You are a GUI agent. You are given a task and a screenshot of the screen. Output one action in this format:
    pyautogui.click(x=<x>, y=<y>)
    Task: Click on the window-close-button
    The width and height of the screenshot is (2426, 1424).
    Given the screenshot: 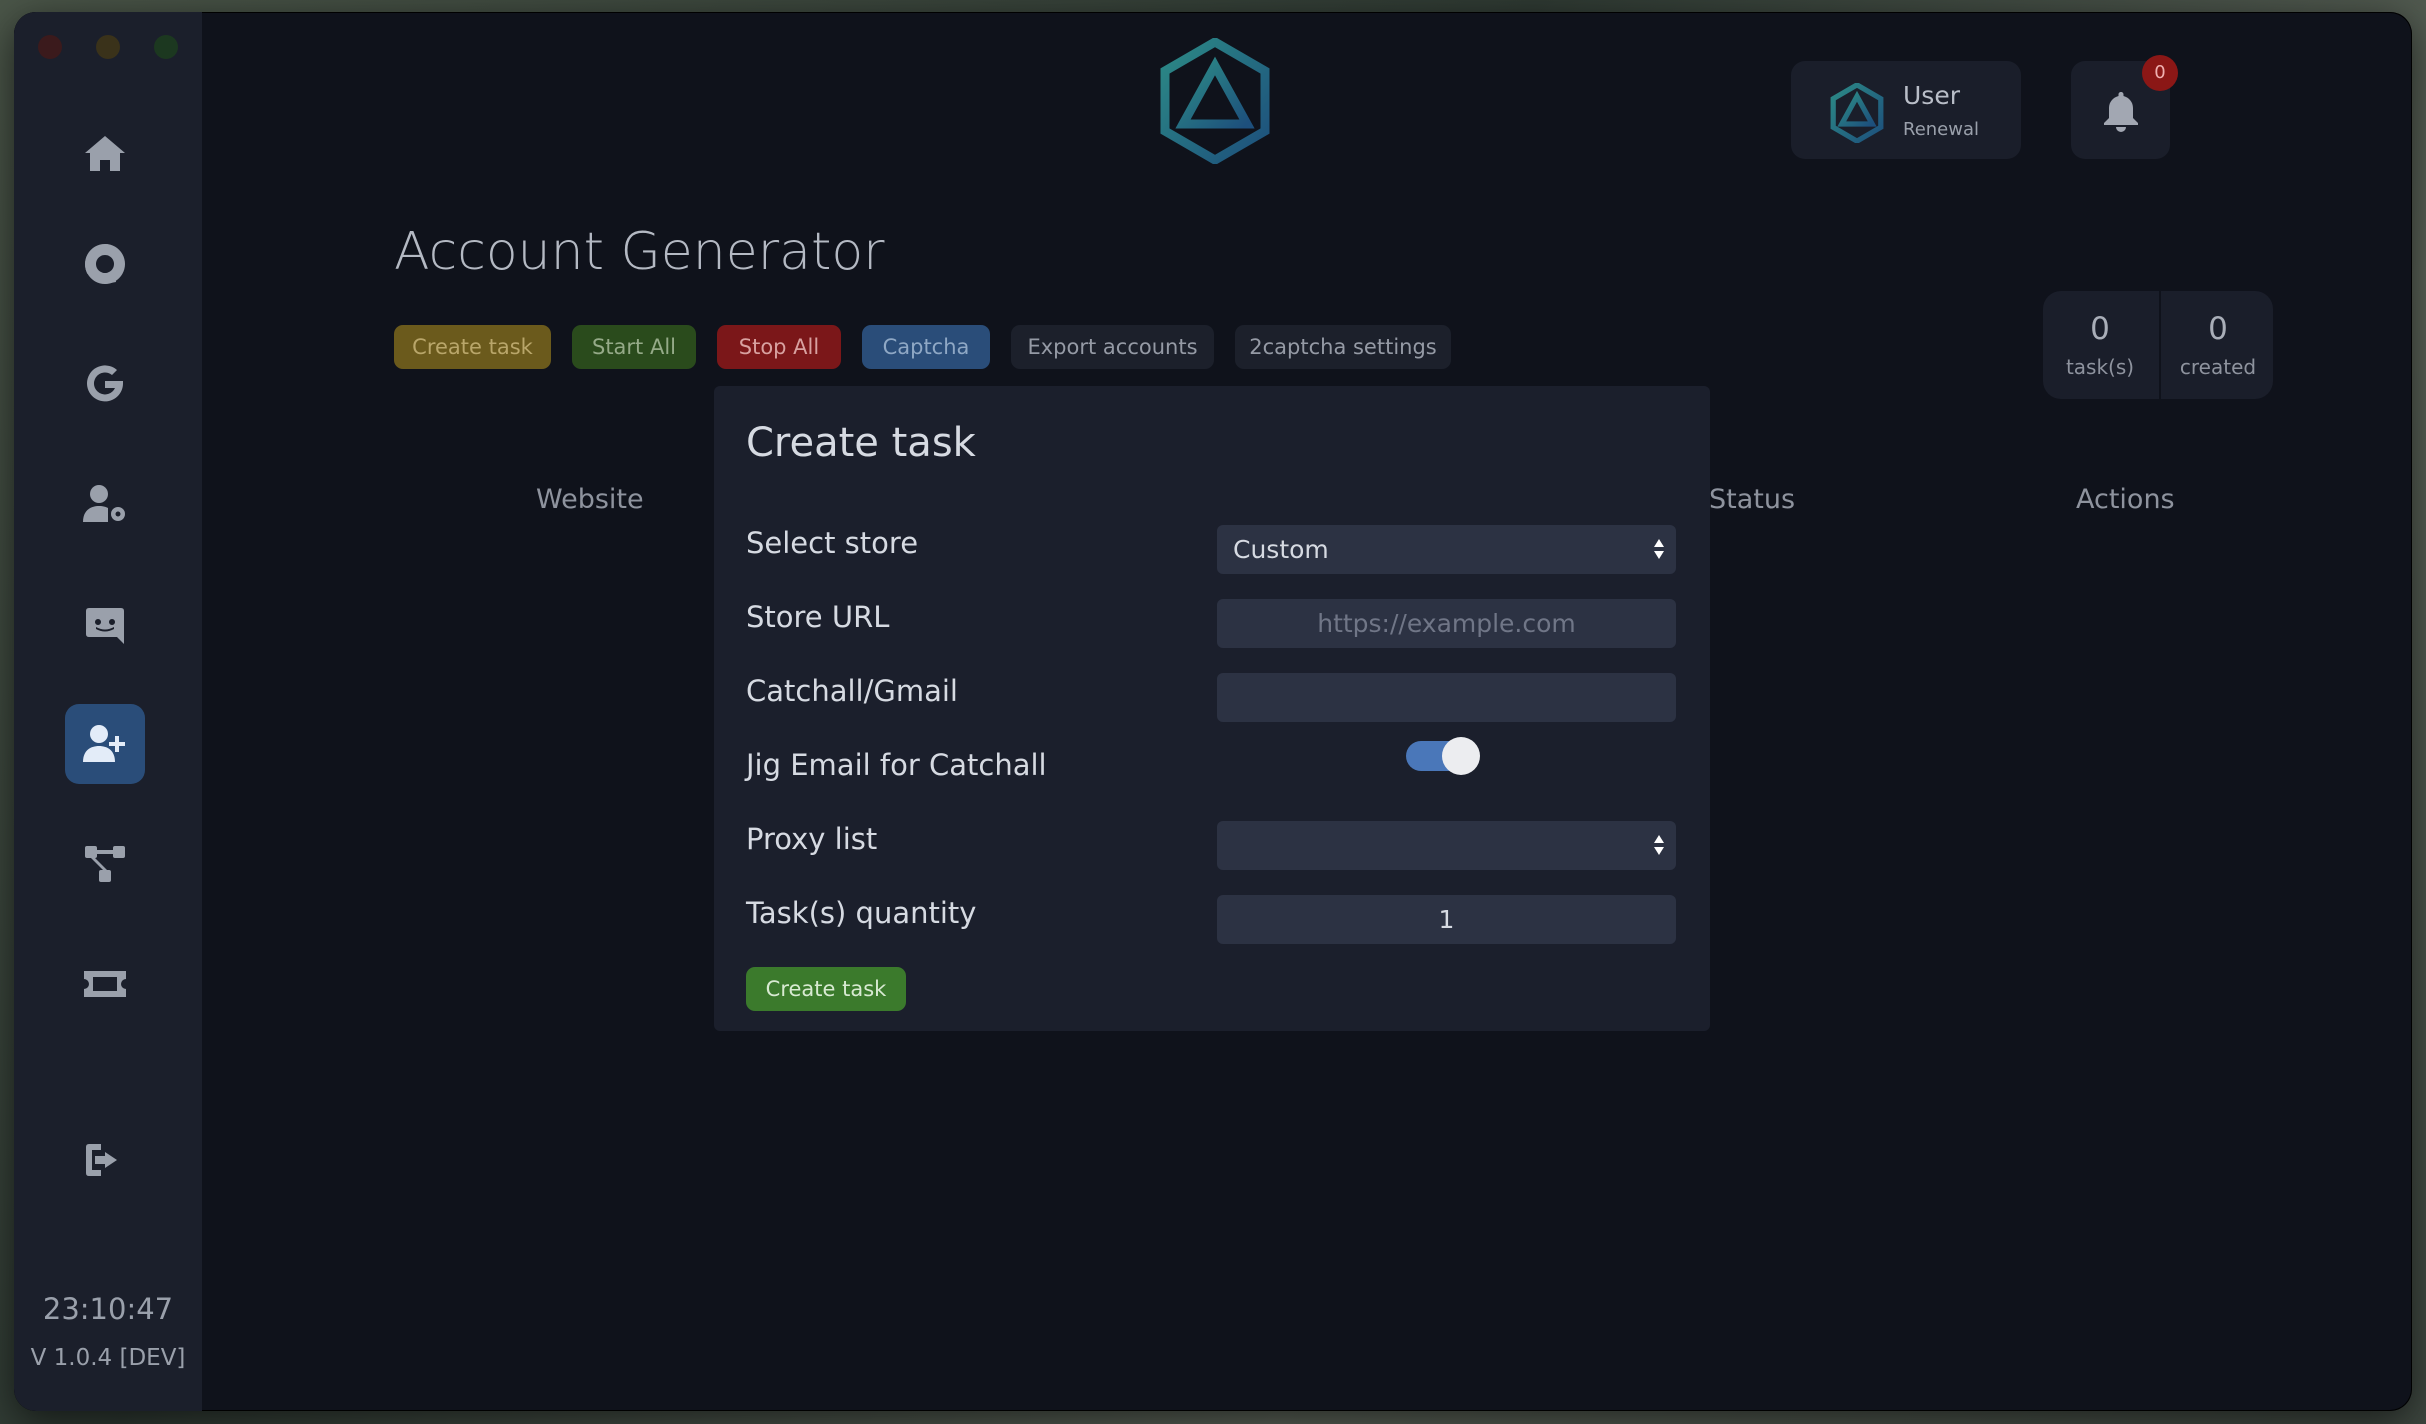 What is the action you would take?
    pyautogui.click(x=50, y=47)
    